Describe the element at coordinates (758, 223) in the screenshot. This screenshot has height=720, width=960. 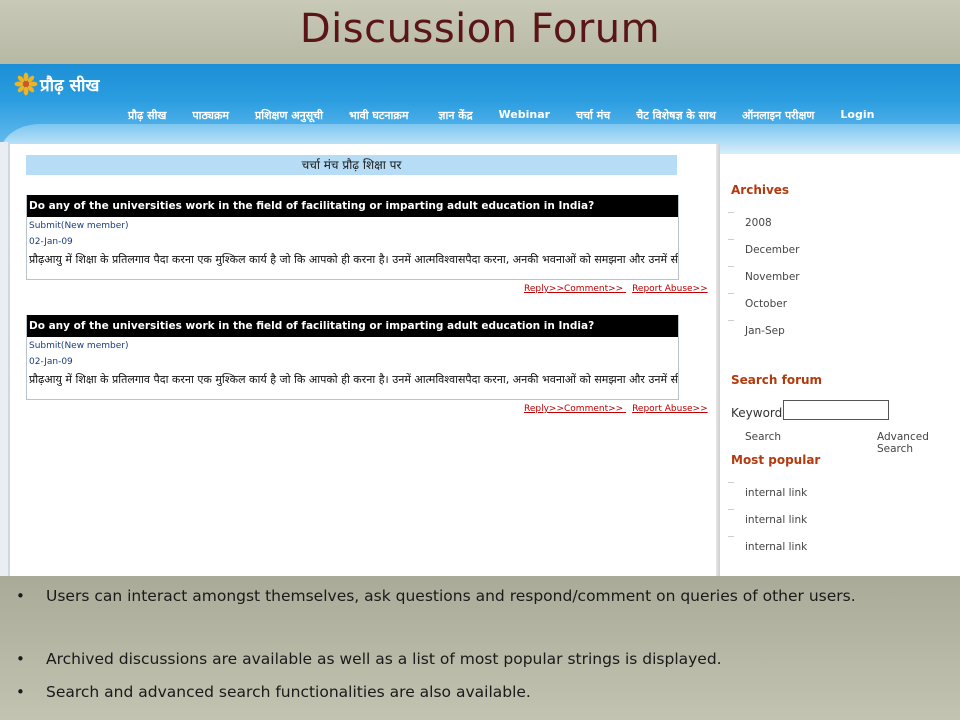
I see `archive-item-2008: 2008` at that location.